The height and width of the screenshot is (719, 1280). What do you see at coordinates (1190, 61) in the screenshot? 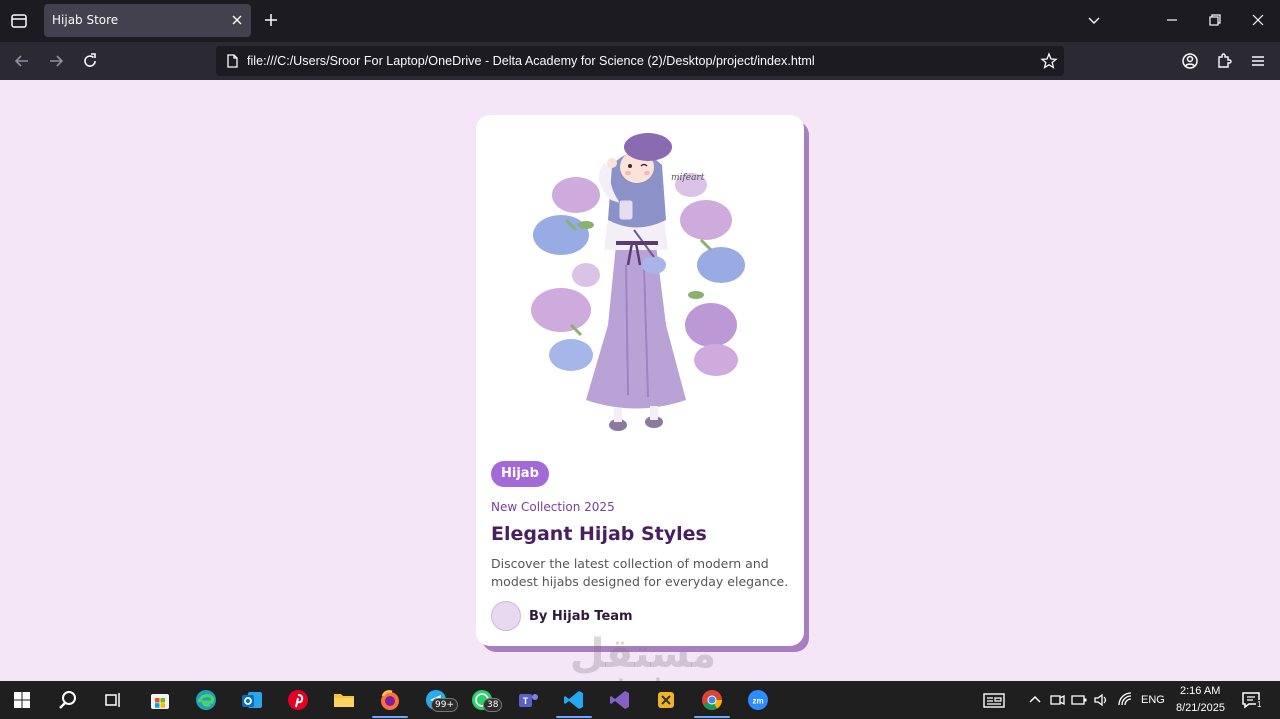
I see `account-icon` at bounding box center [1190, 61].